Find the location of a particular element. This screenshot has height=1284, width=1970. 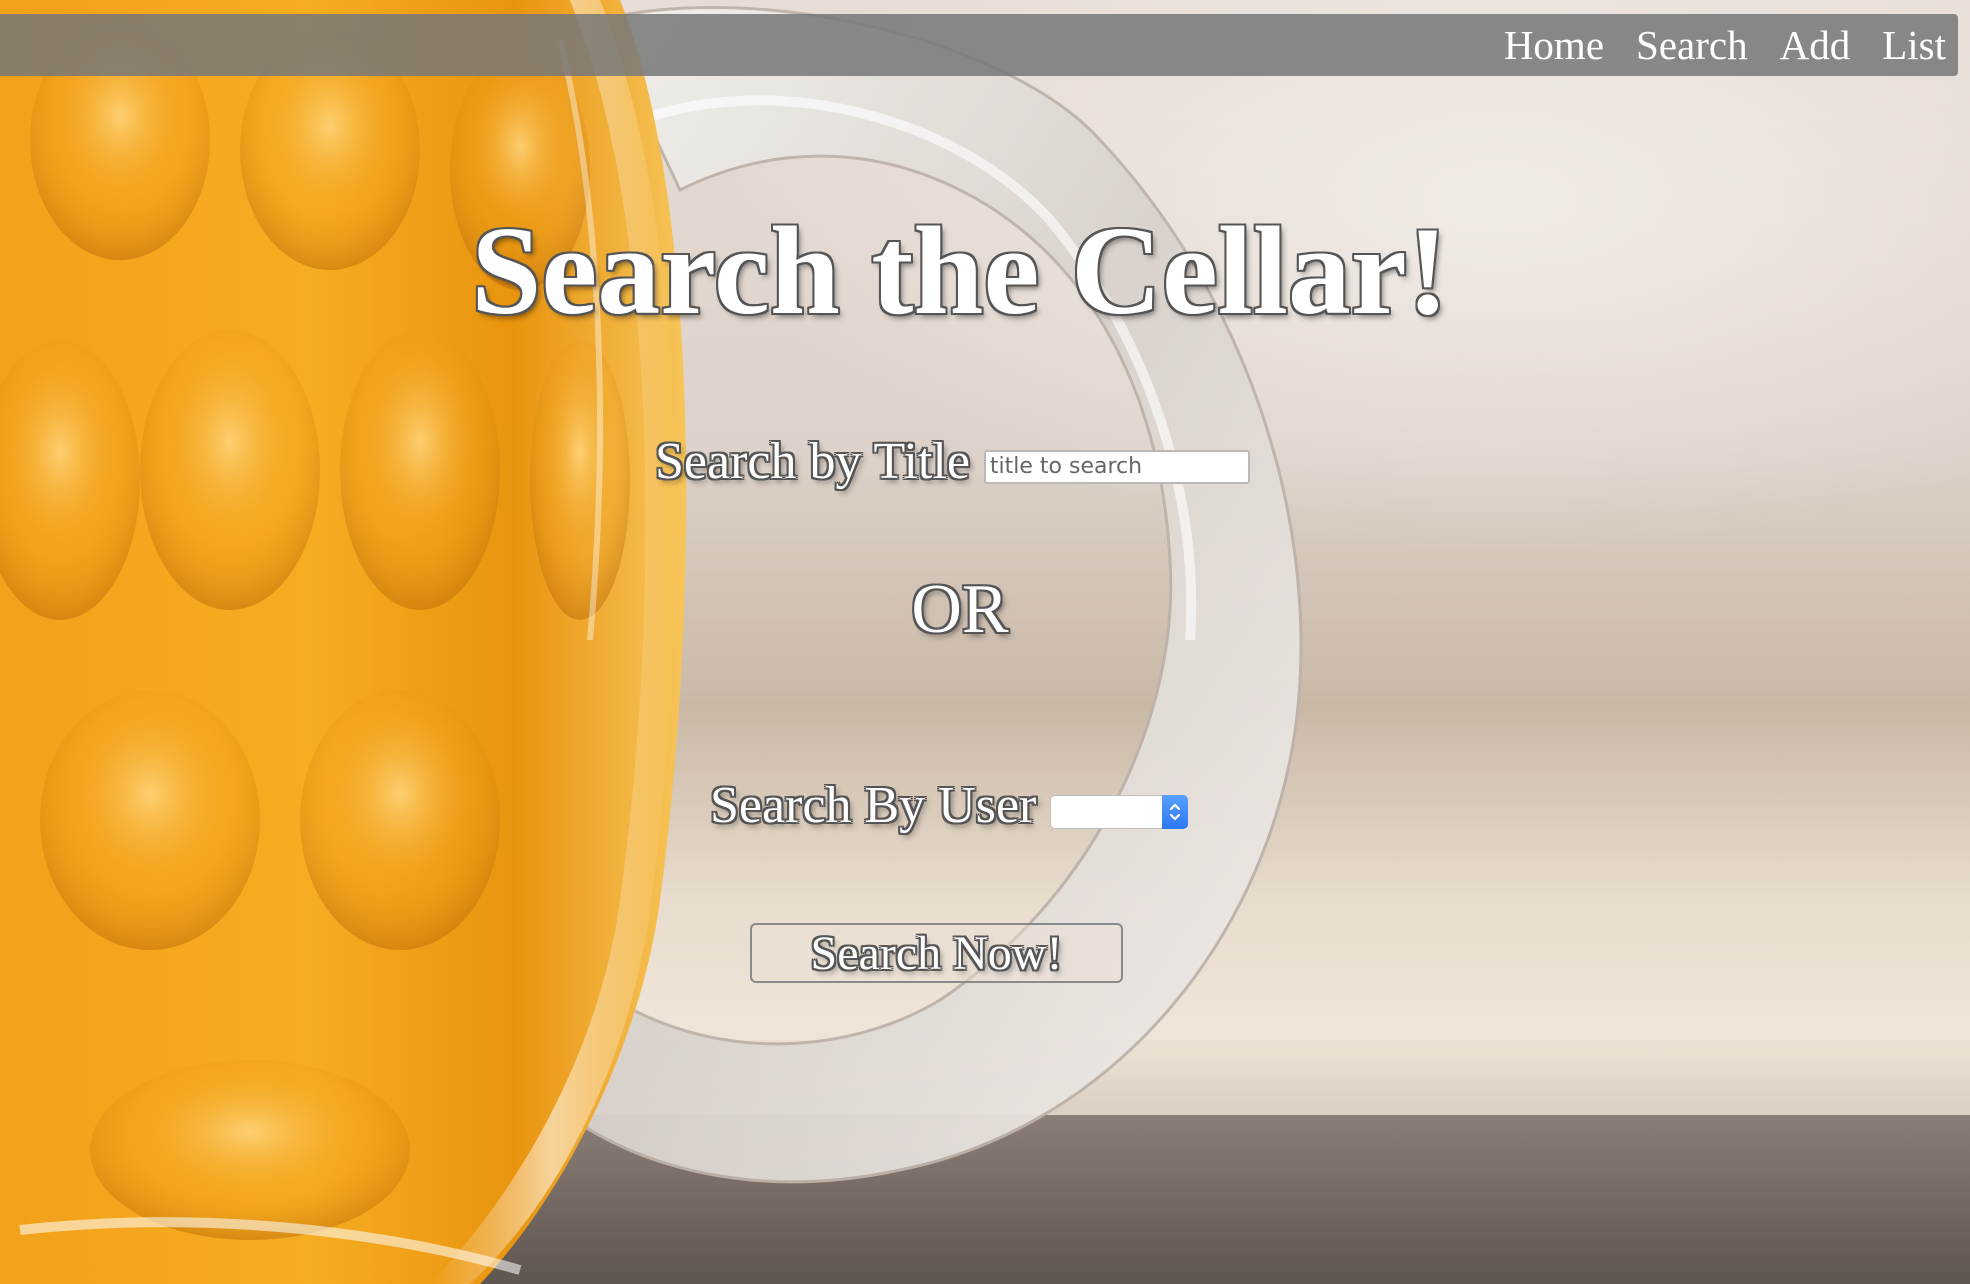

page-title: Search the Cellar! is located at coordinates (960, 271).